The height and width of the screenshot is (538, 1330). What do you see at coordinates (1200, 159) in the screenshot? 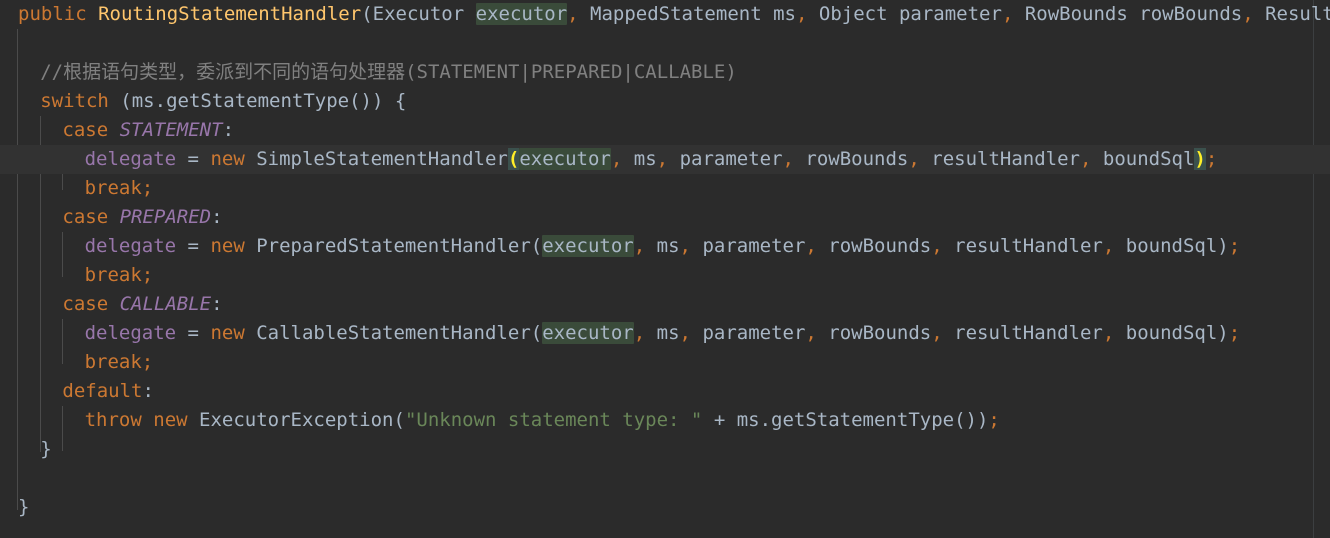
I see `matched-bracket: )` at bounding box center [1200, 159].